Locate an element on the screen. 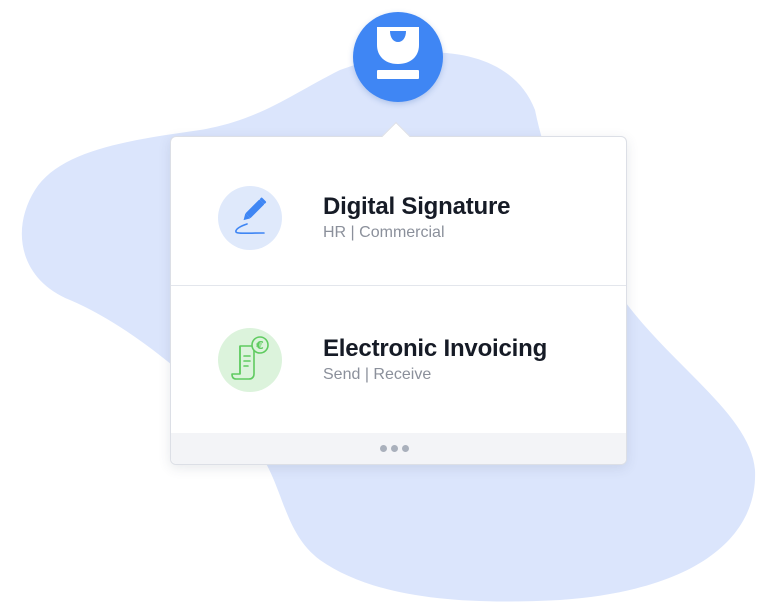 This screenshot has height=604, width=758. euro-invoice-icon: € is located at coordinates (250, 360).